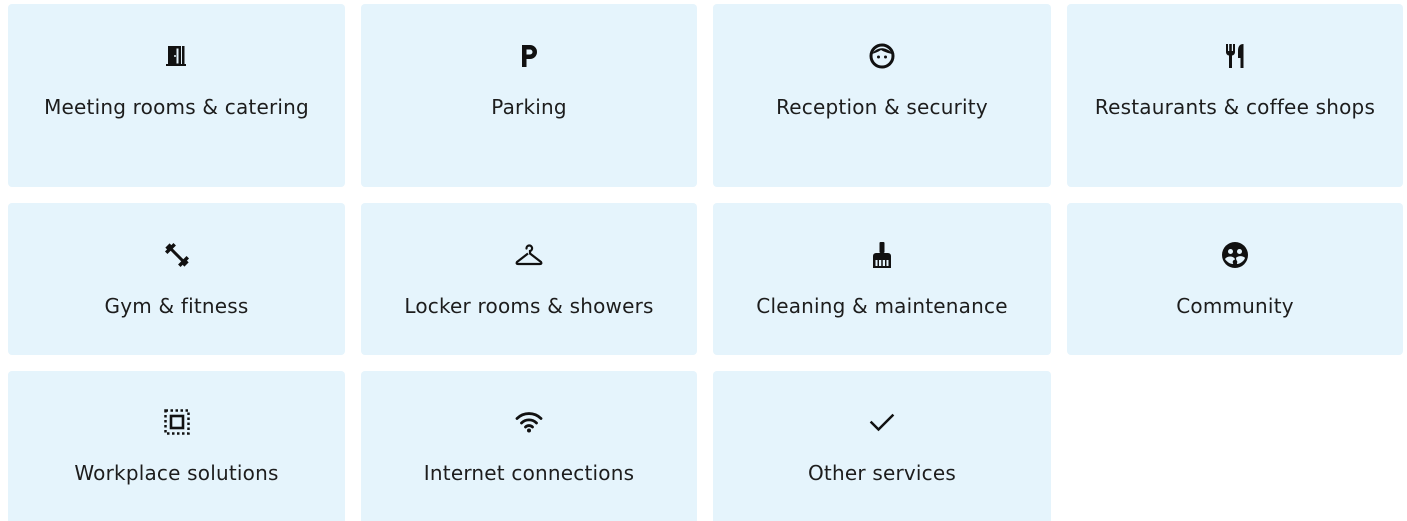  I want to click on service-card-internet: Internet connections, so click(529, 446).